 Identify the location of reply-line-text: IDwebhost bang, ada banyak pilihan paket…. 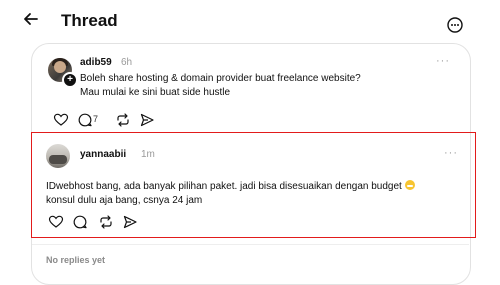
(224, 186).